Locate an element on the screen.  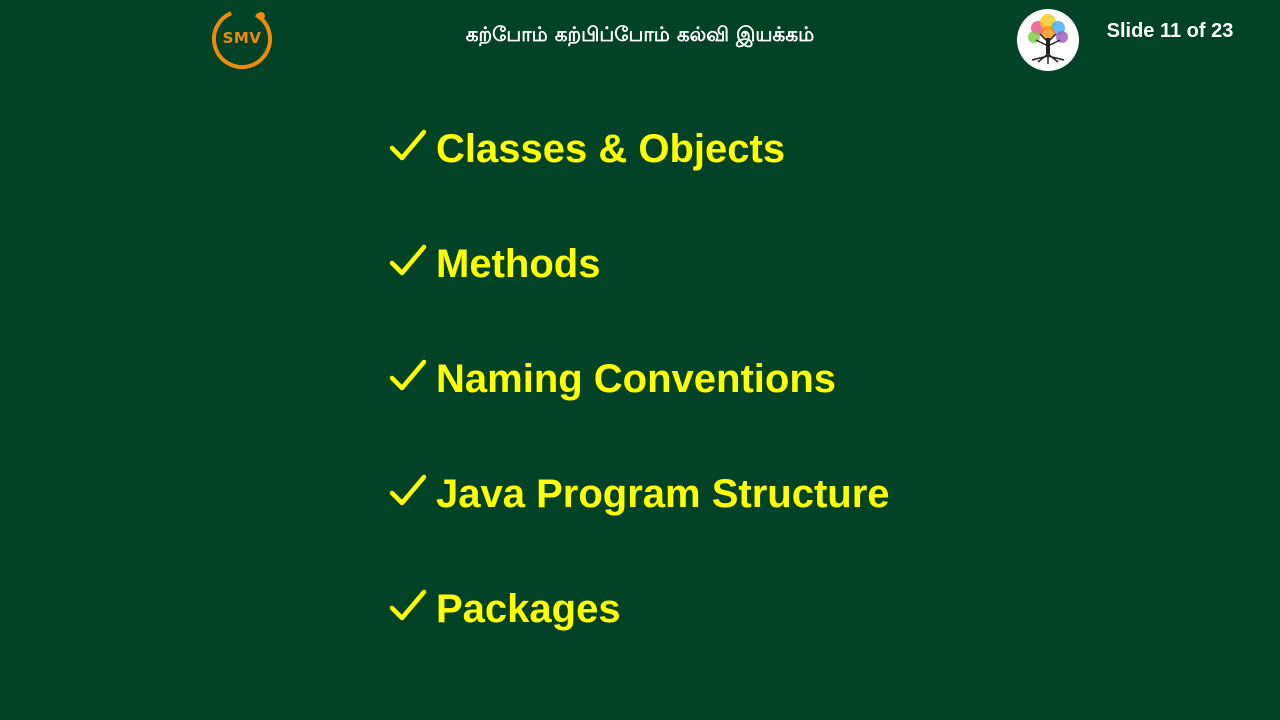
tree-logo is located at coordinates (1048, 40).